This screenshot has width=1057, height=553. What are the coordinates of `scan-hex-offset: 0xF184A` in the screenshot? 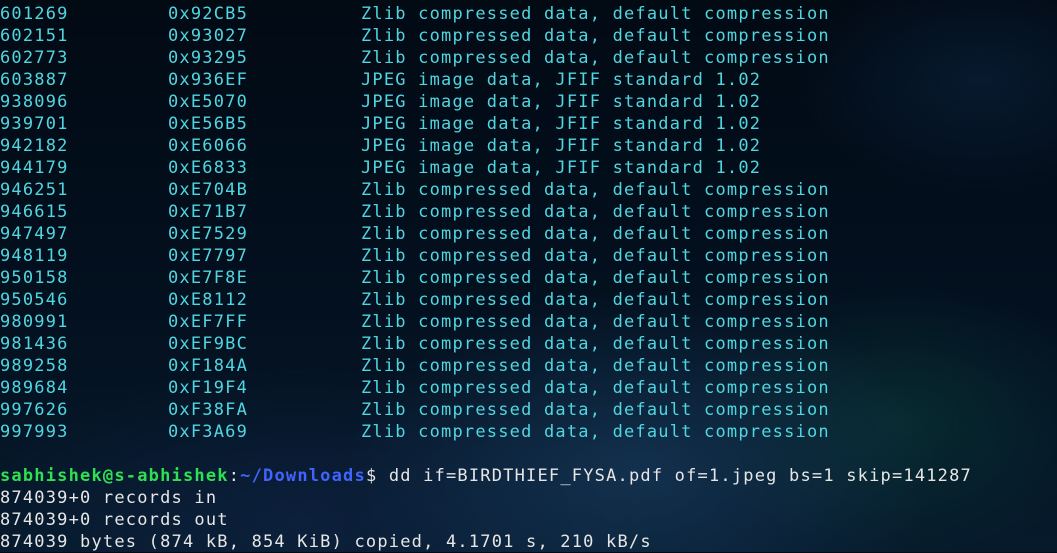 It's located at (208, 366).